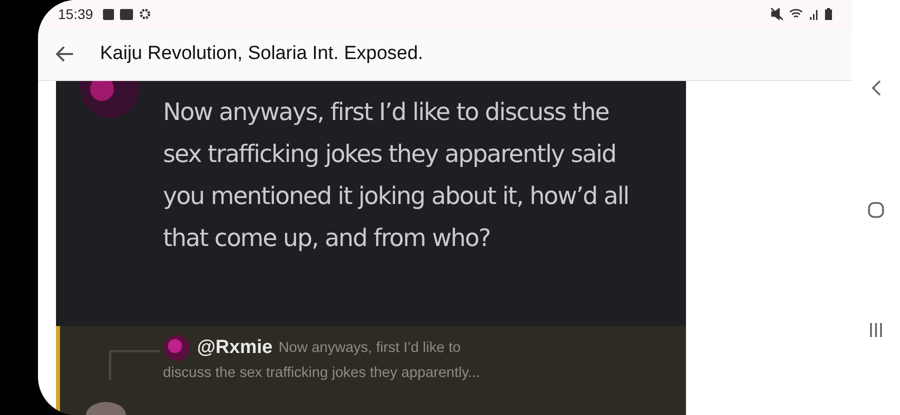 This screenshot has height=415, width=900. What do you see at coordinates (796, 14) in the screenshot?
I see `wifi-icon` at bounding box center [796, 14].